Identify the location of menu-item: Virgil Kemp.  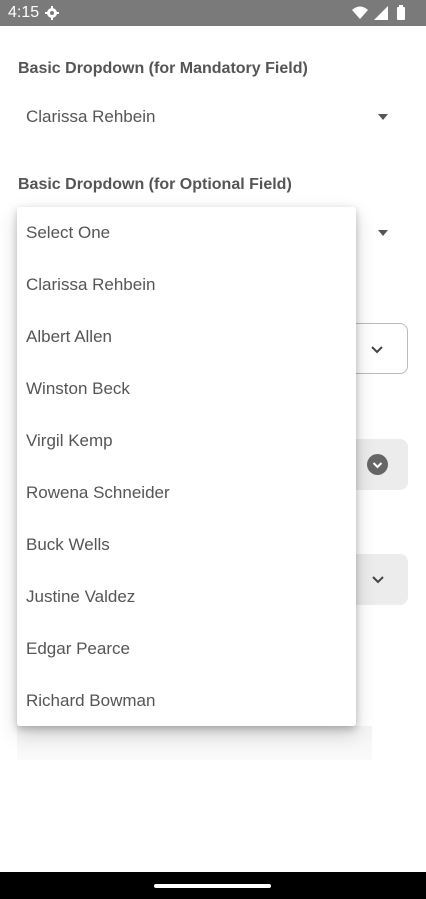
(186, 441).